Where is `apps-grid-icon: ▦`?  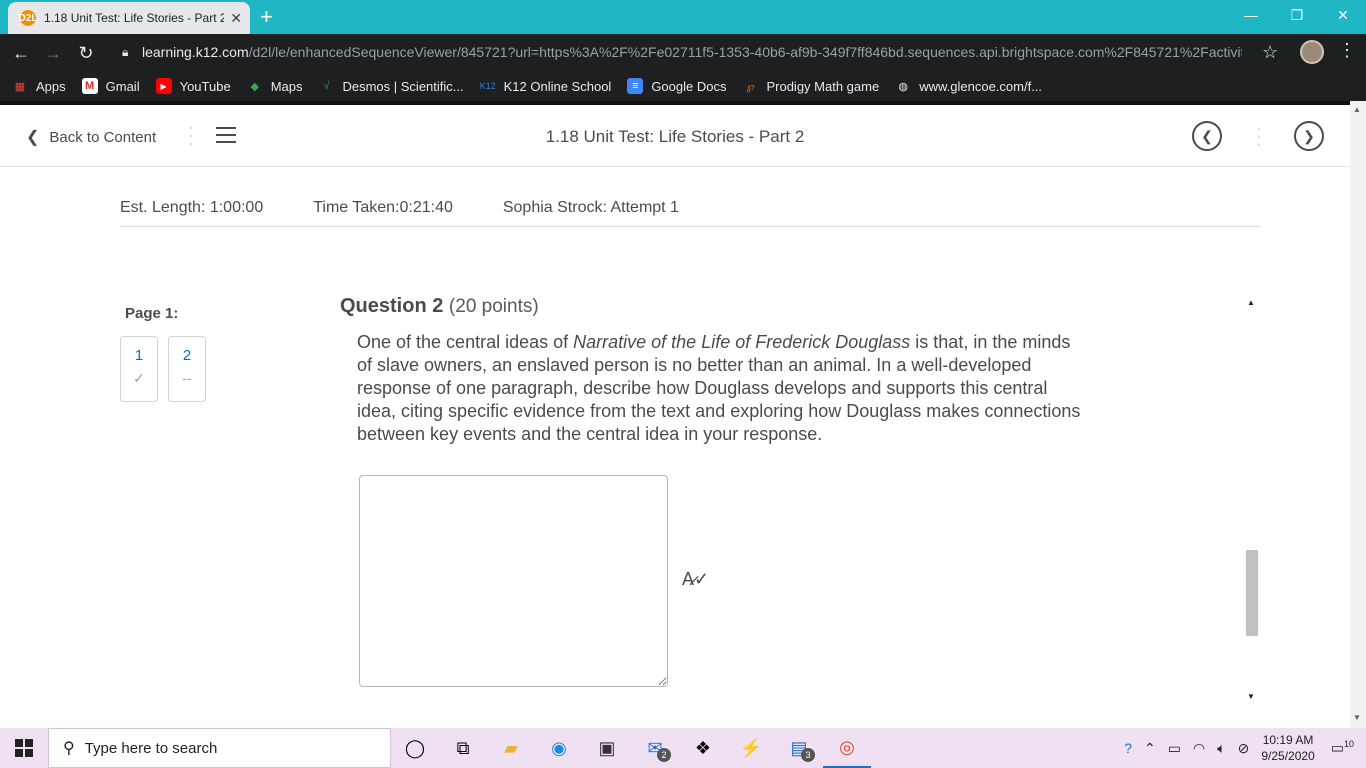 apps-grid-icon: ▦ is located at coordinates (20, 86).